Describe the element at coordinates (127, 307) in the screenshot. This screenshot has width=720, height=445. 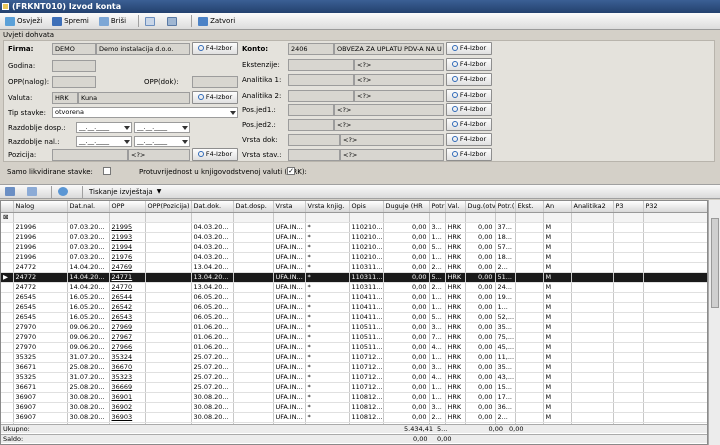
I see `table-cell: 26542` at that location.